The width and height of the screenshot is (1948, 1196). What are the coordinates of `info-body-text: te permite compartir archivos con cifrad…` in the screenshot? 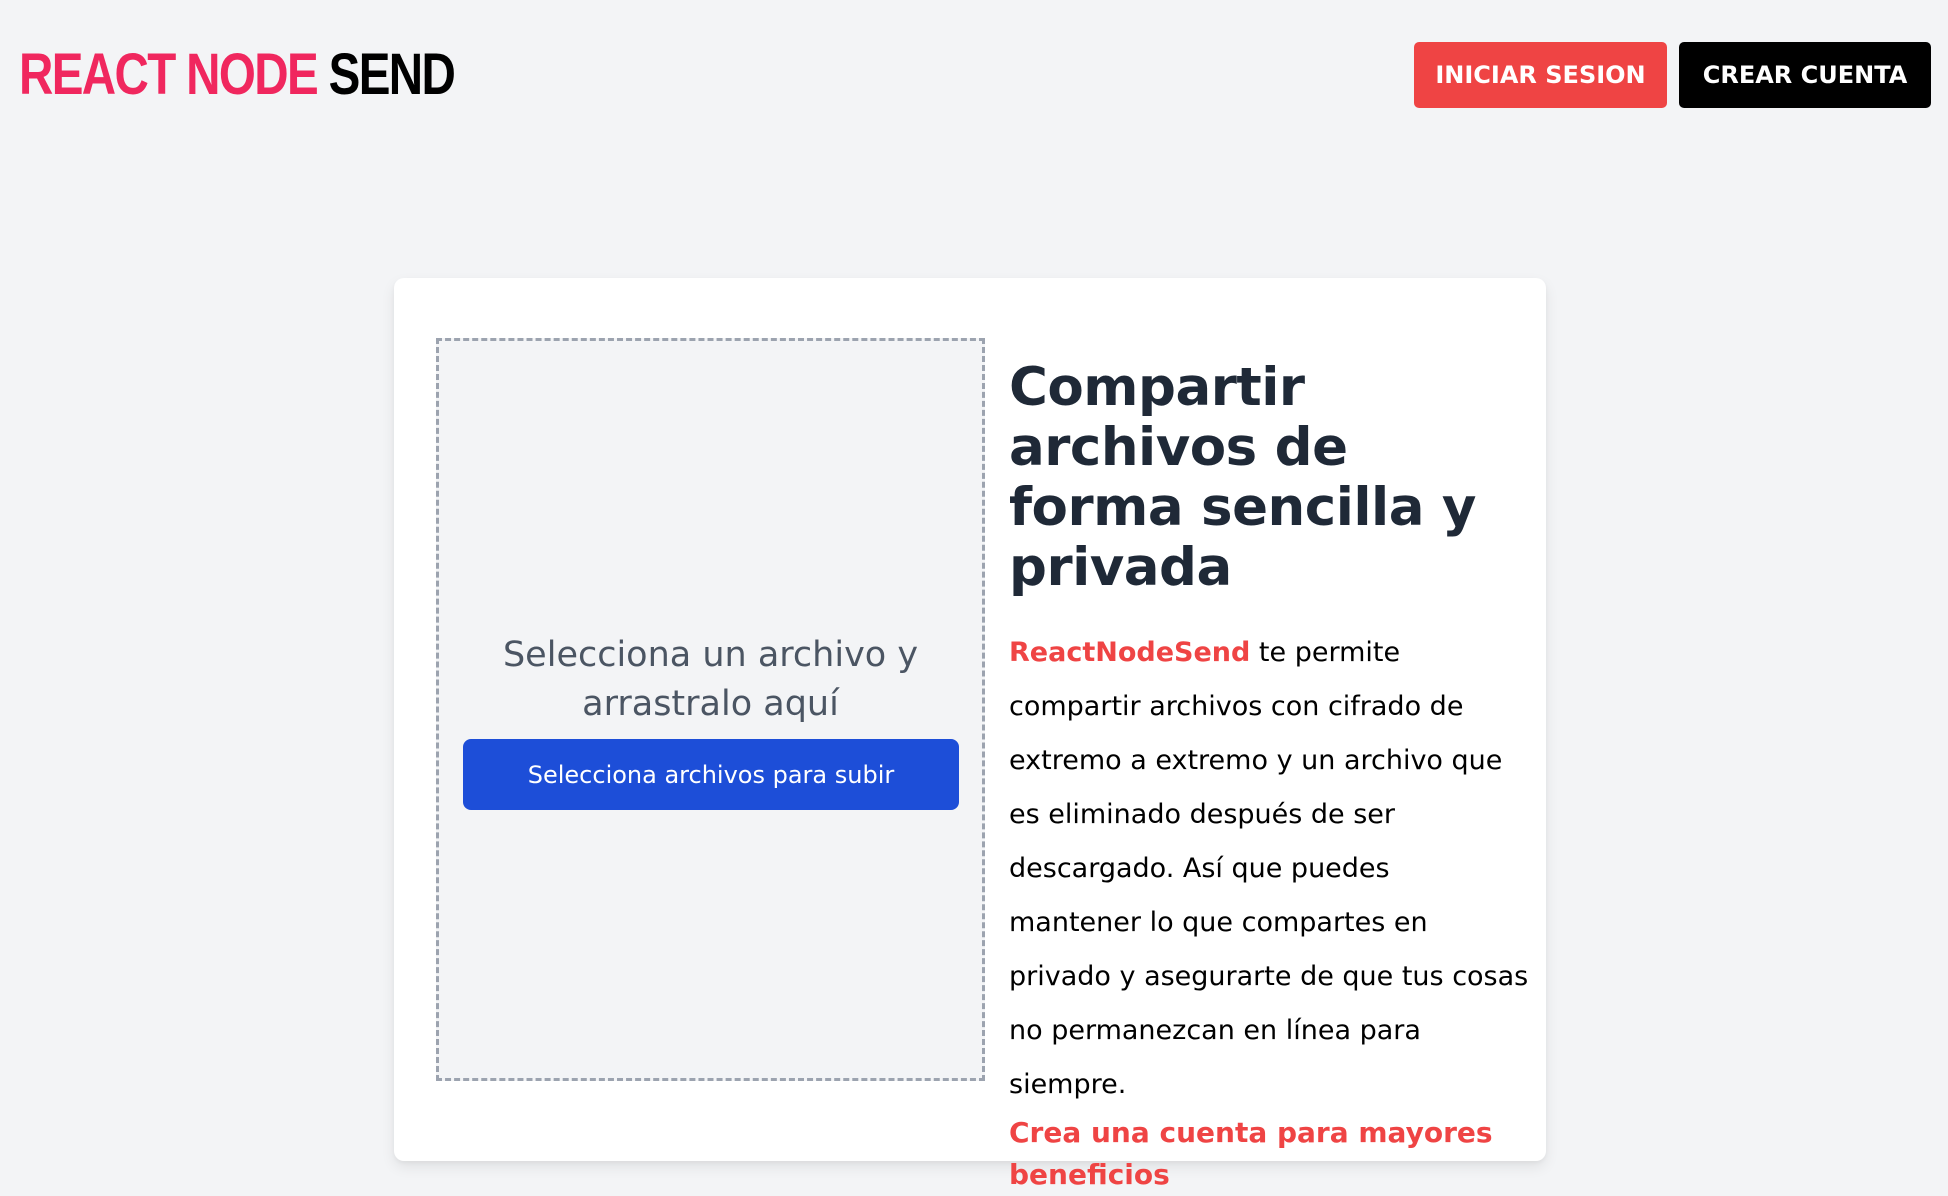 It's located at (1269, 868).